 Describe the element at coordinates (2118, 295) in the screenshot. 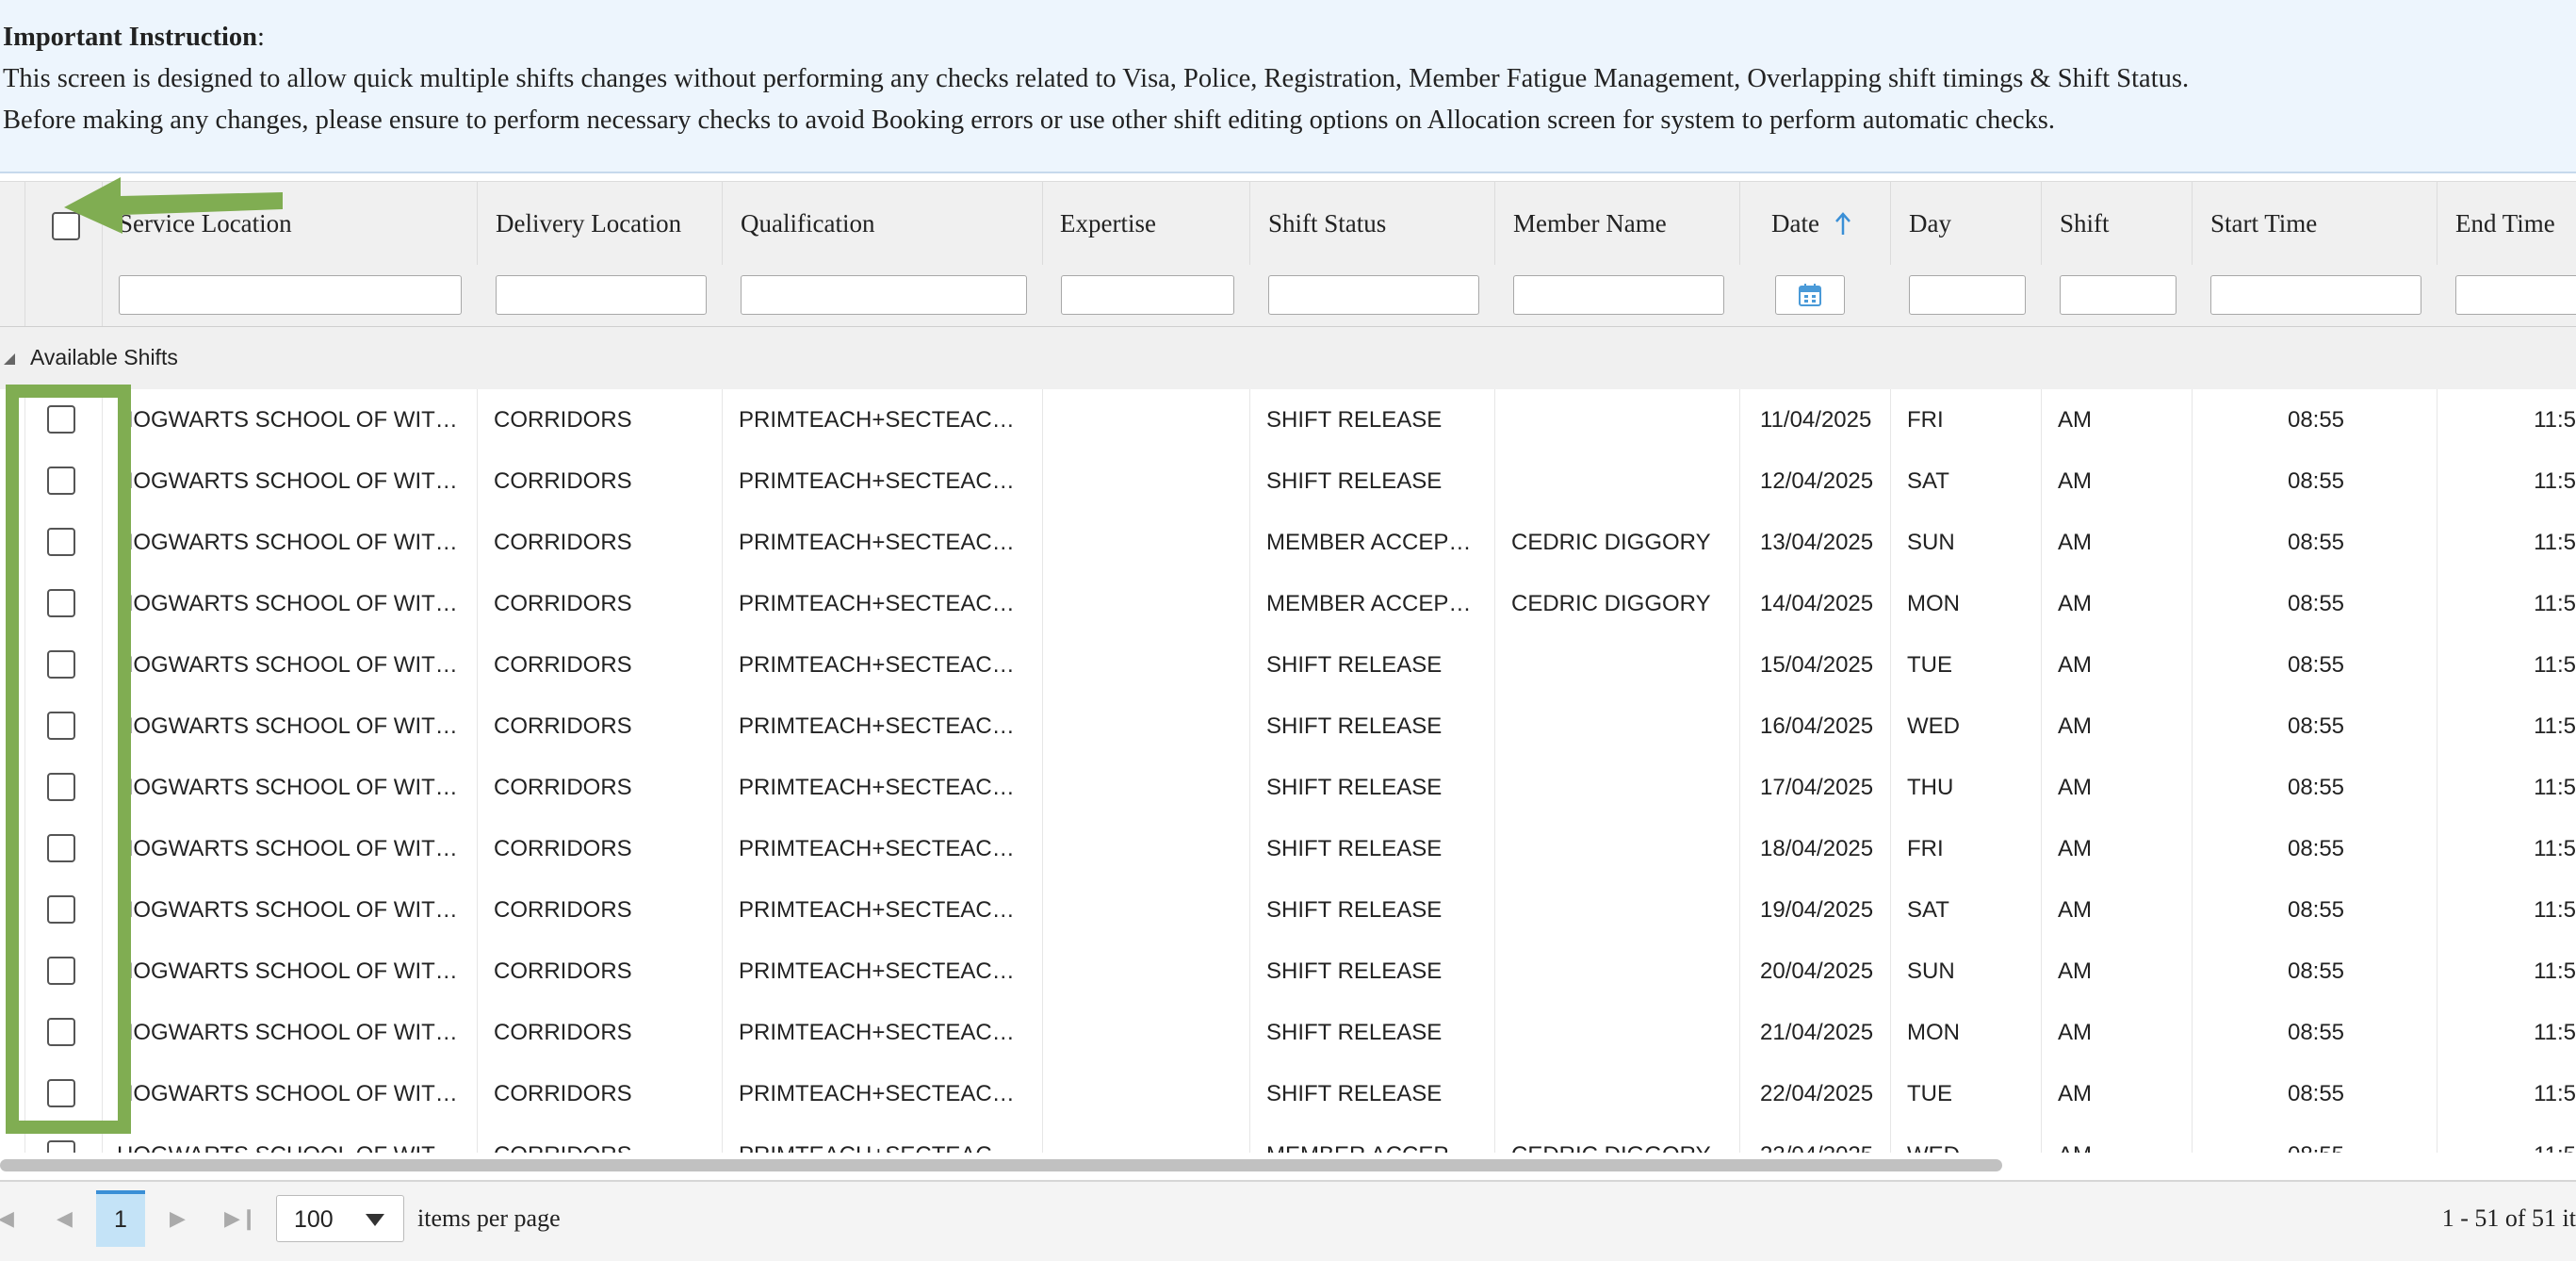

I see `shift-filter-input` at that location.